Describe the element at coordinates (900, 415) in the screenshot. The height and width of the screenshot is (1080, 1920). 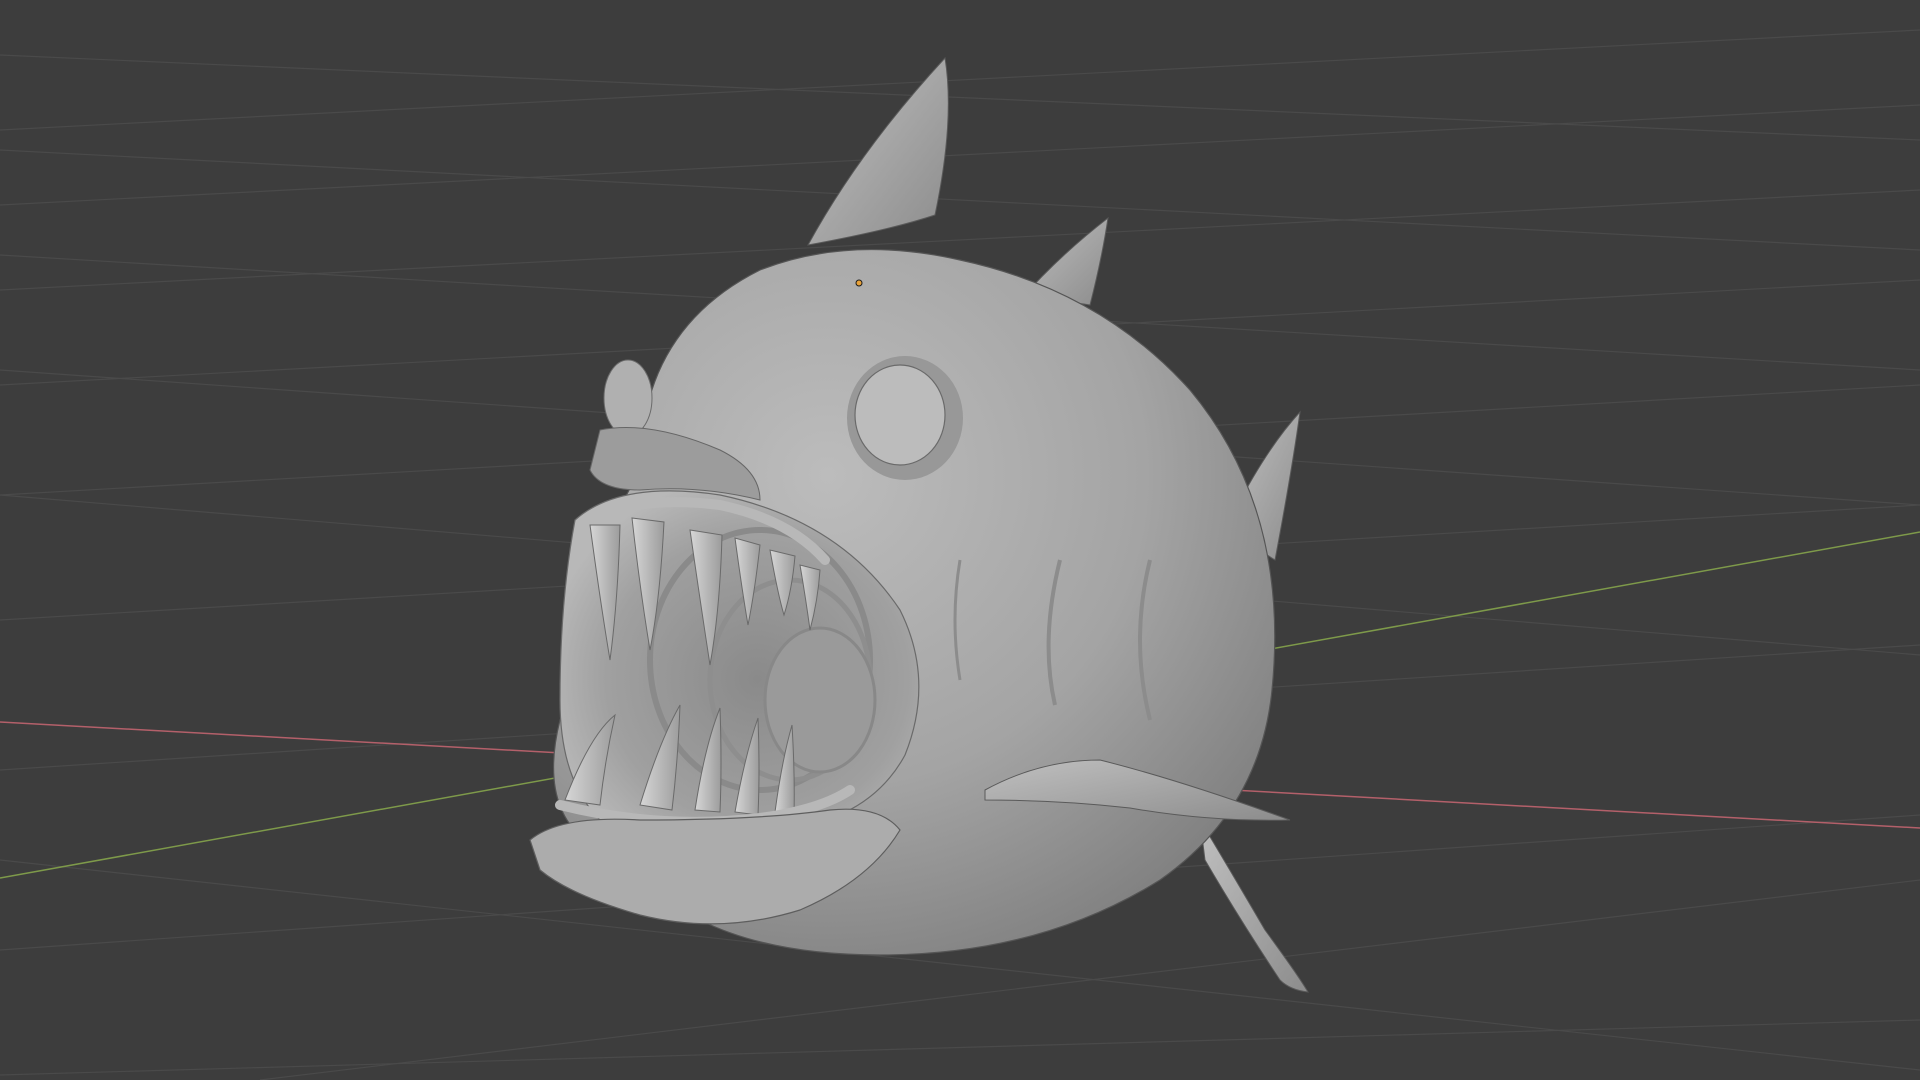
I see `eye-right` at that location.